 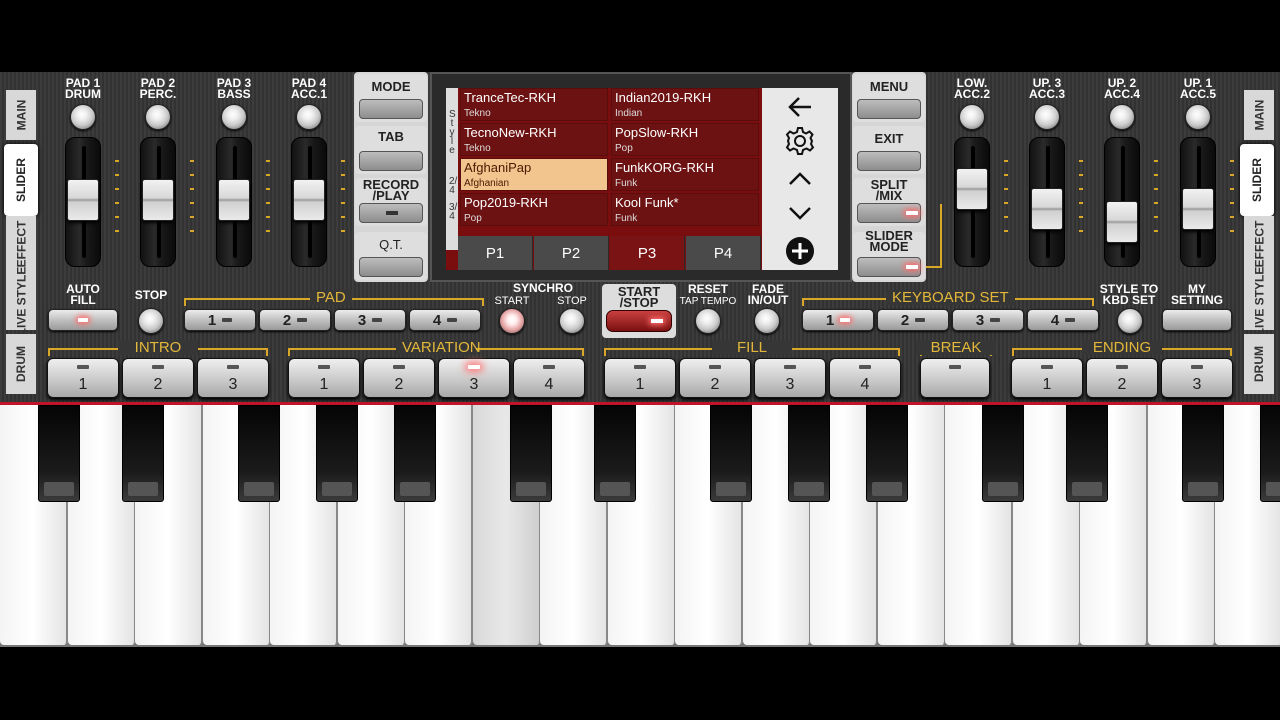 I want to click on style-cell: AfghaniPap Afghanian, so click(x=534, y=174).